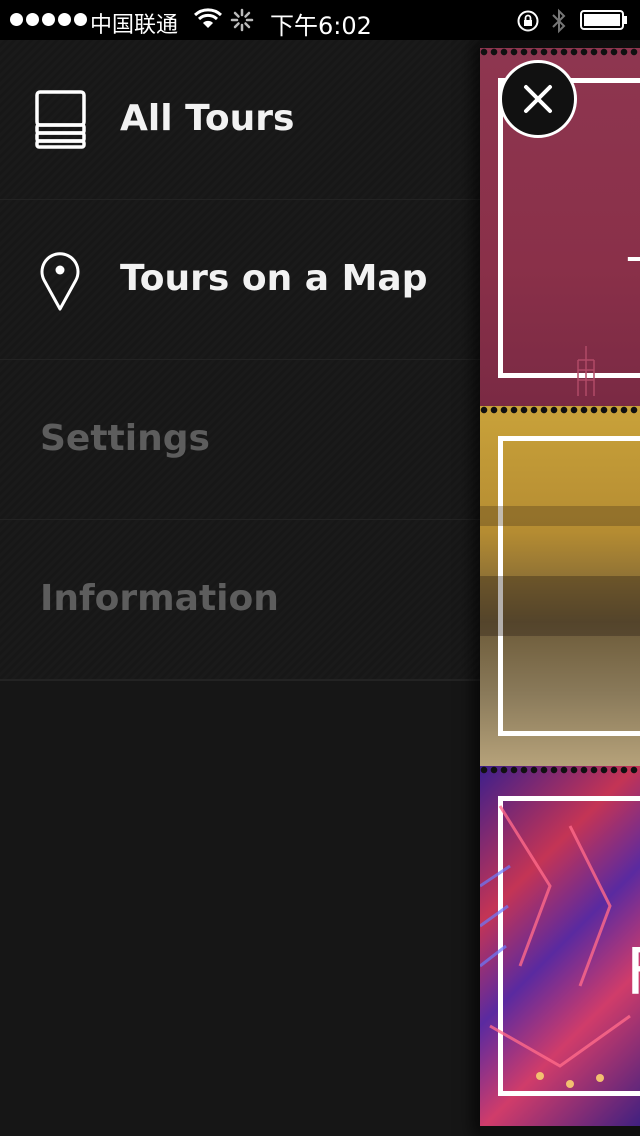  Describe the element at coordinates (207, 118) in the screenshot. I see `menu-item-label: All Tours` at that location.